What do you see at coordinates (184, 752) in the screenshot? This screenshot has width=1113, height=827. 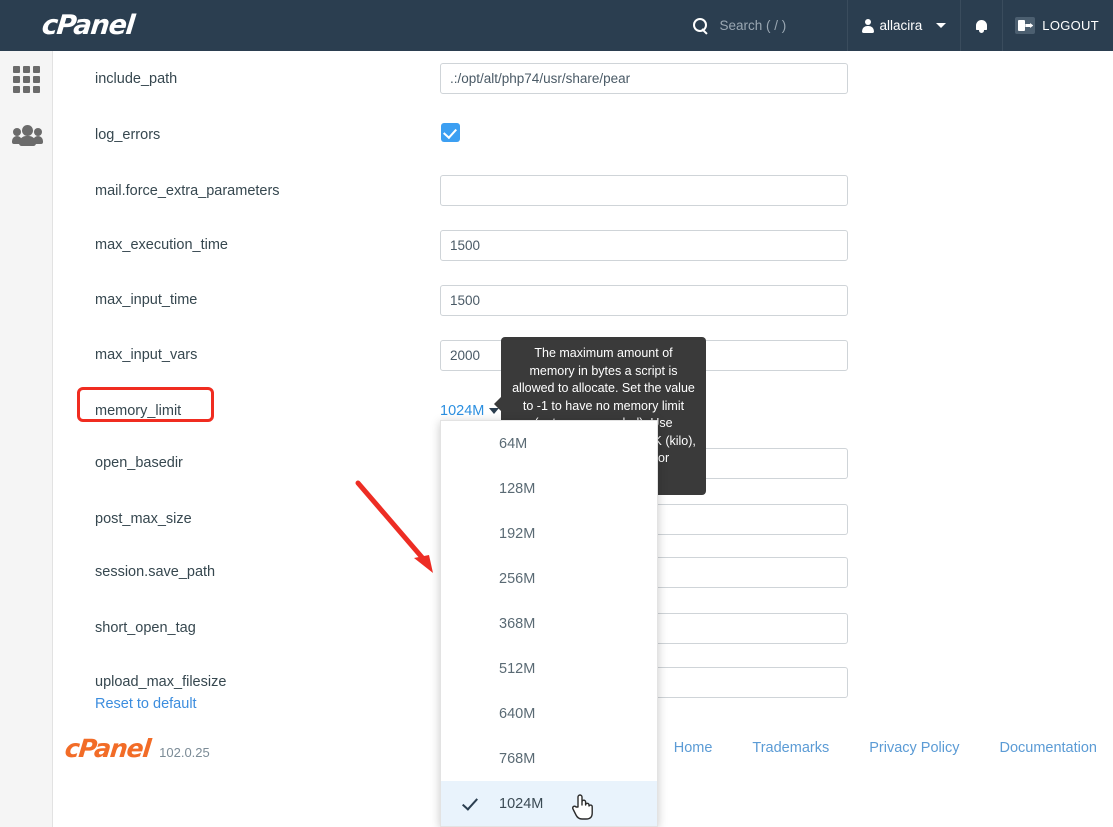 I see `footer-version: 102.0.25` at bounding box center [184, 752].